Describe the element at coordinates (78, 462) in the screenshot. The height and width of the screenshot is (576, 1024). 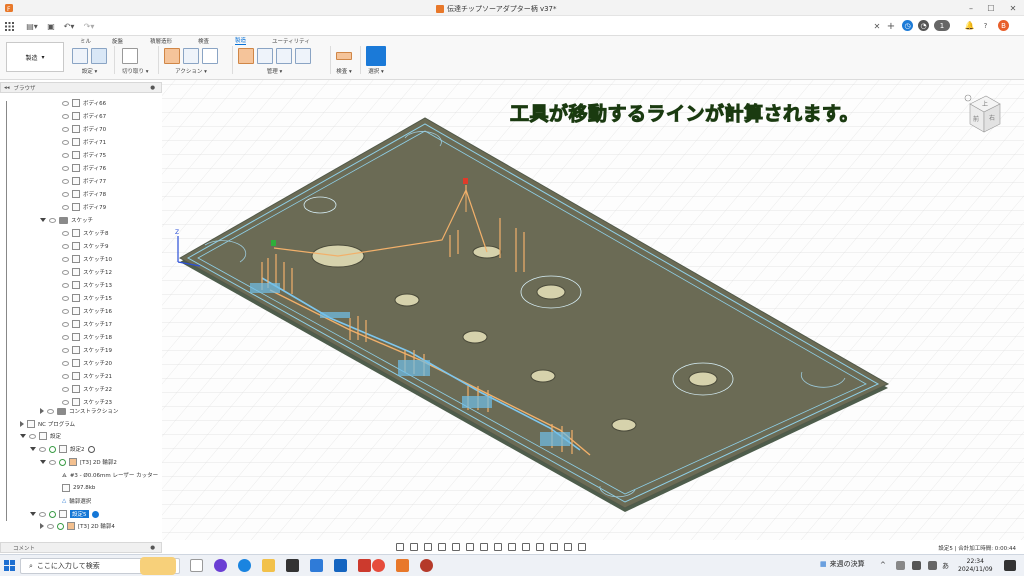
I see `tree-item-operation: [T3] 2D 輪郭2` at that location.